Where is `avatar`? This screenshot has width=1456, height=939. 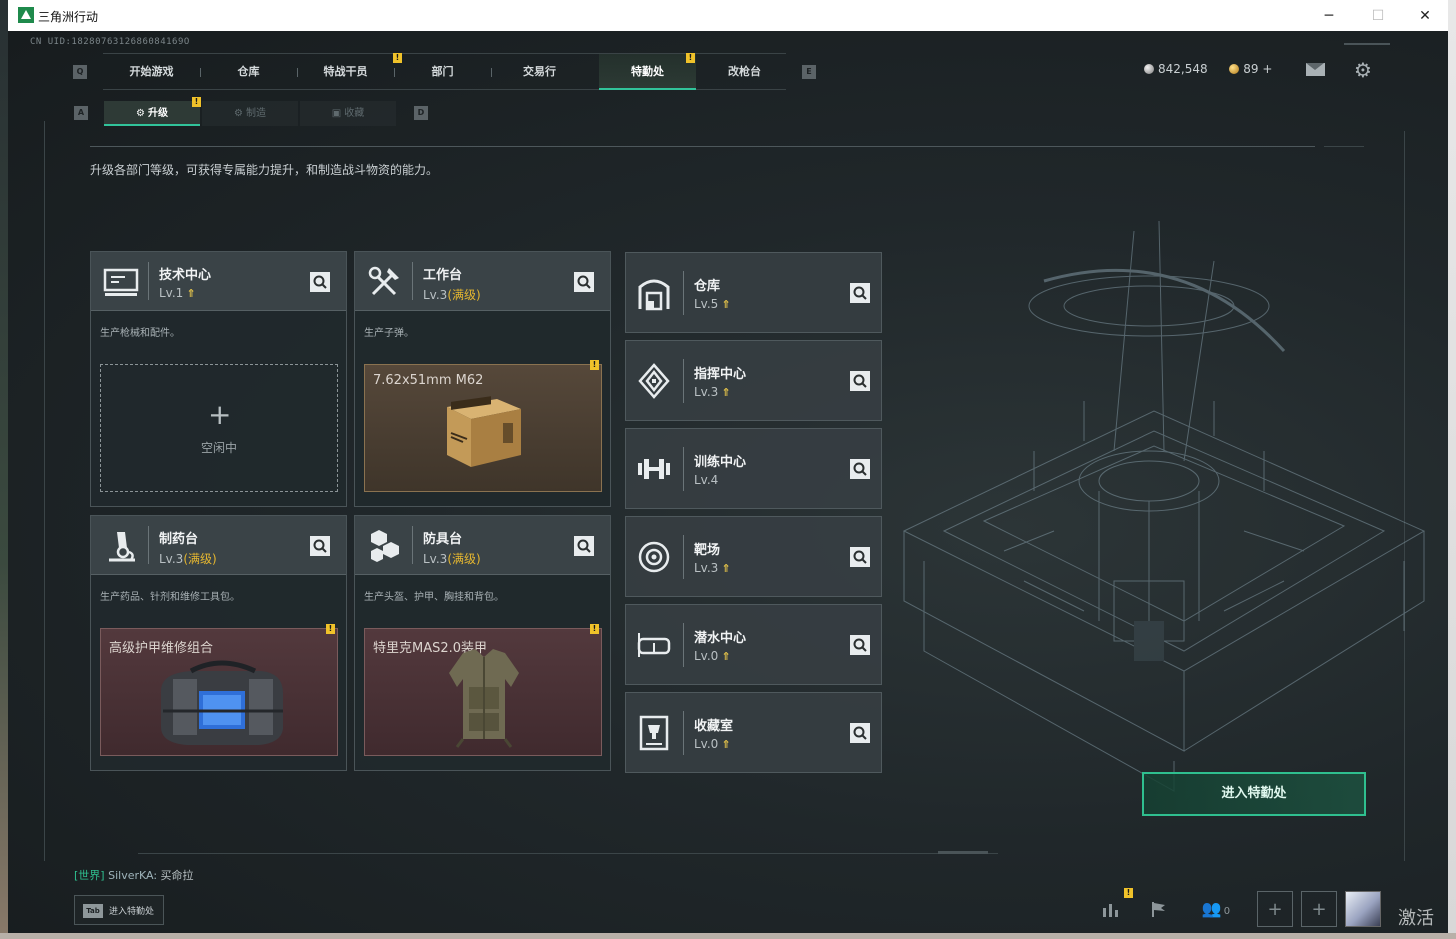 avatar is located at coordinates (1363, 909).